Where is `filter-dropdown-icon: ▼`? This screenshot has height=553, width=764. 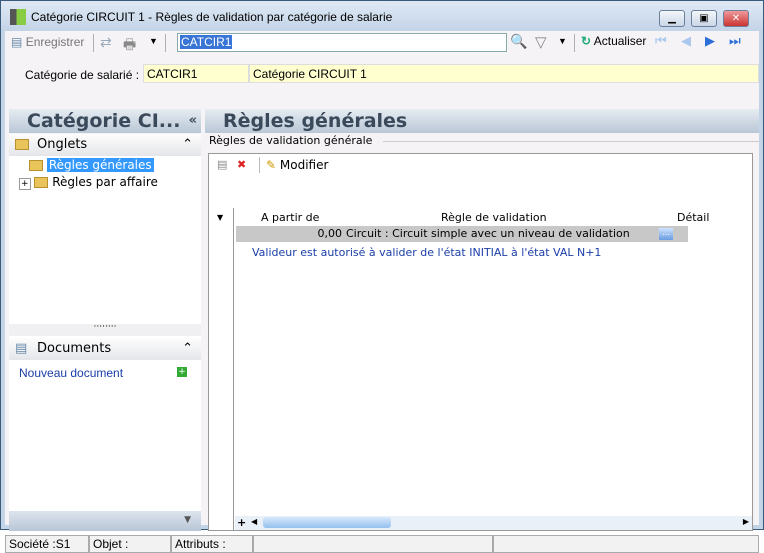 filter-dropdown-icon: ▼ is located at coordinates (562, 41).